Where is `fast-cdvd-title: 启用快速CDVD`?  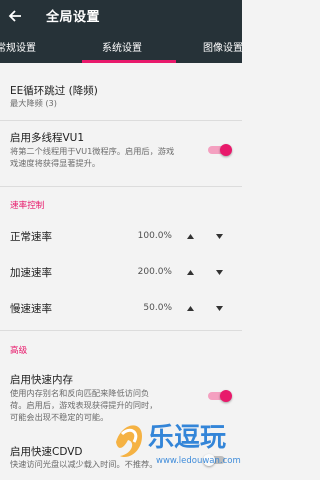
fast-cdvd-title: 启用快速CDVD is located at coordinates (46, 452).